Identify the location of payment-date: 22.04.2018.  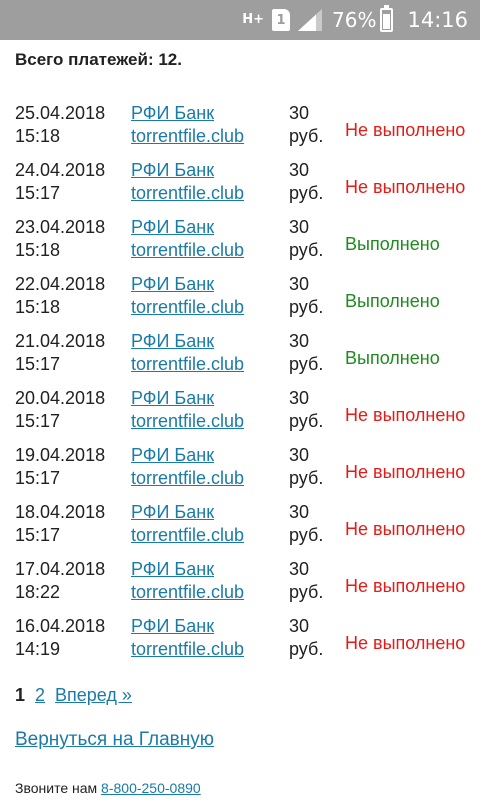
(60, 284).